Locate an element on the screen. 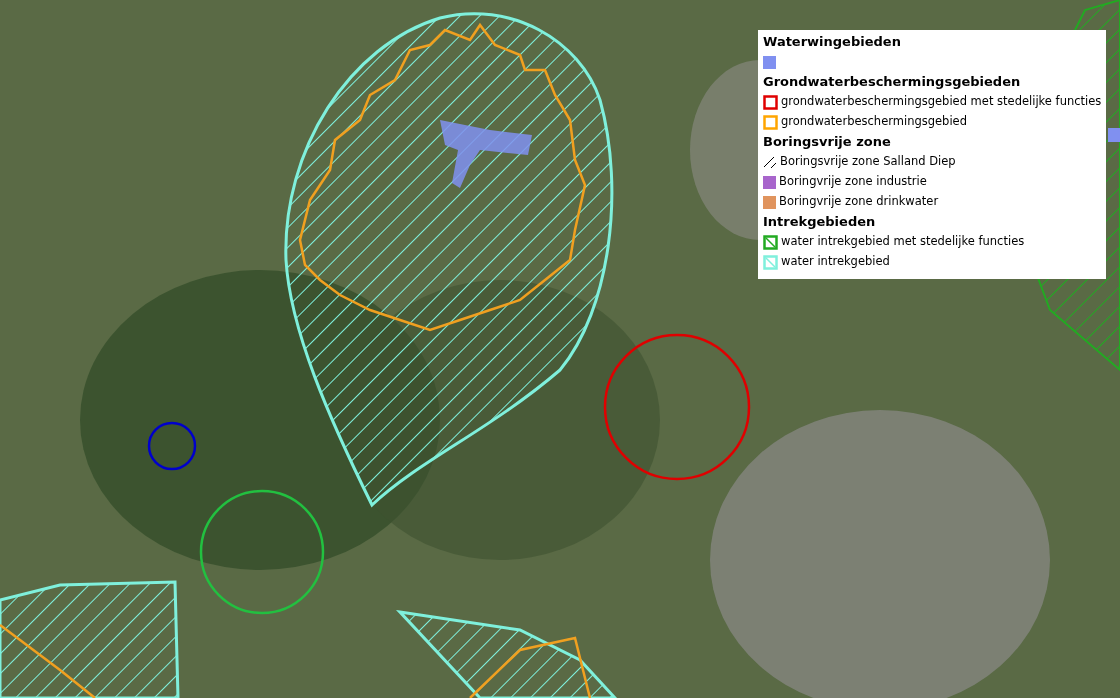 This screenshot has height=698, width=1120. legend-label: grondwaterbeschermingsgebied is located at coordinates (874, 122).